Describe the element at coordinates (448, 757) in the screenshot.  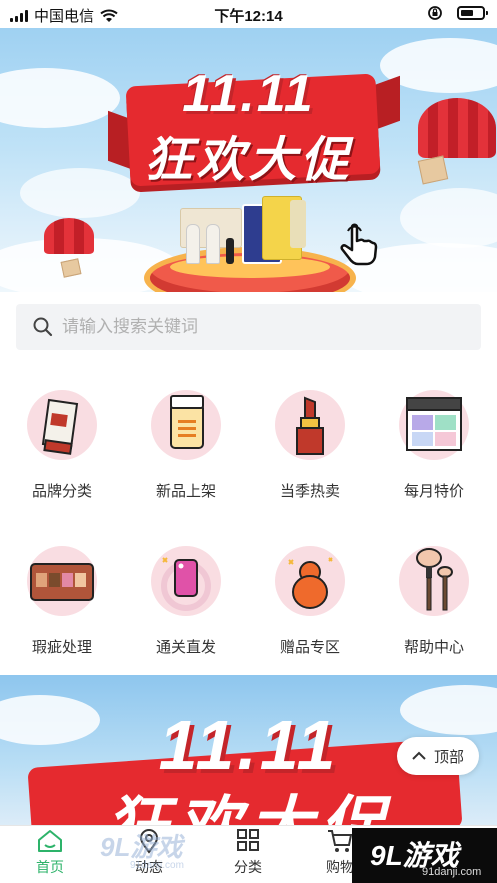
I see `back-to-top-label: 顶部` at that location.